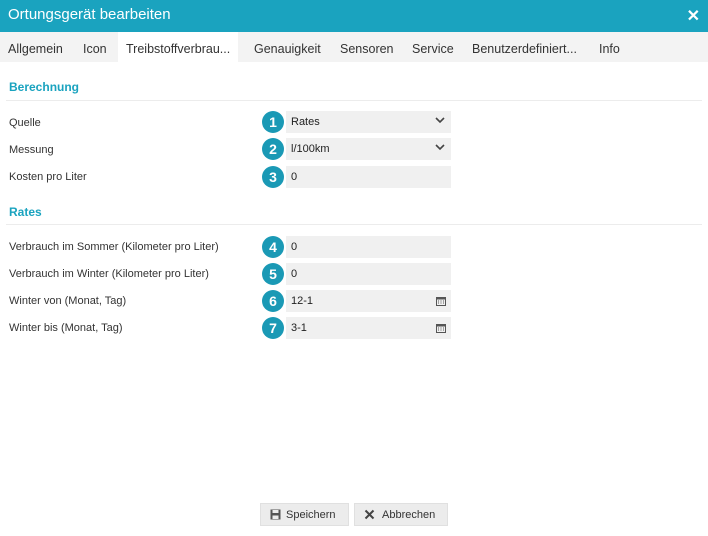 The height and width of the screenshot is (536, 708). What do you see at coordinates (368, 301) in the screenshot?
I see `winter-from-input: 12-1` at bounding box center [368, 301].